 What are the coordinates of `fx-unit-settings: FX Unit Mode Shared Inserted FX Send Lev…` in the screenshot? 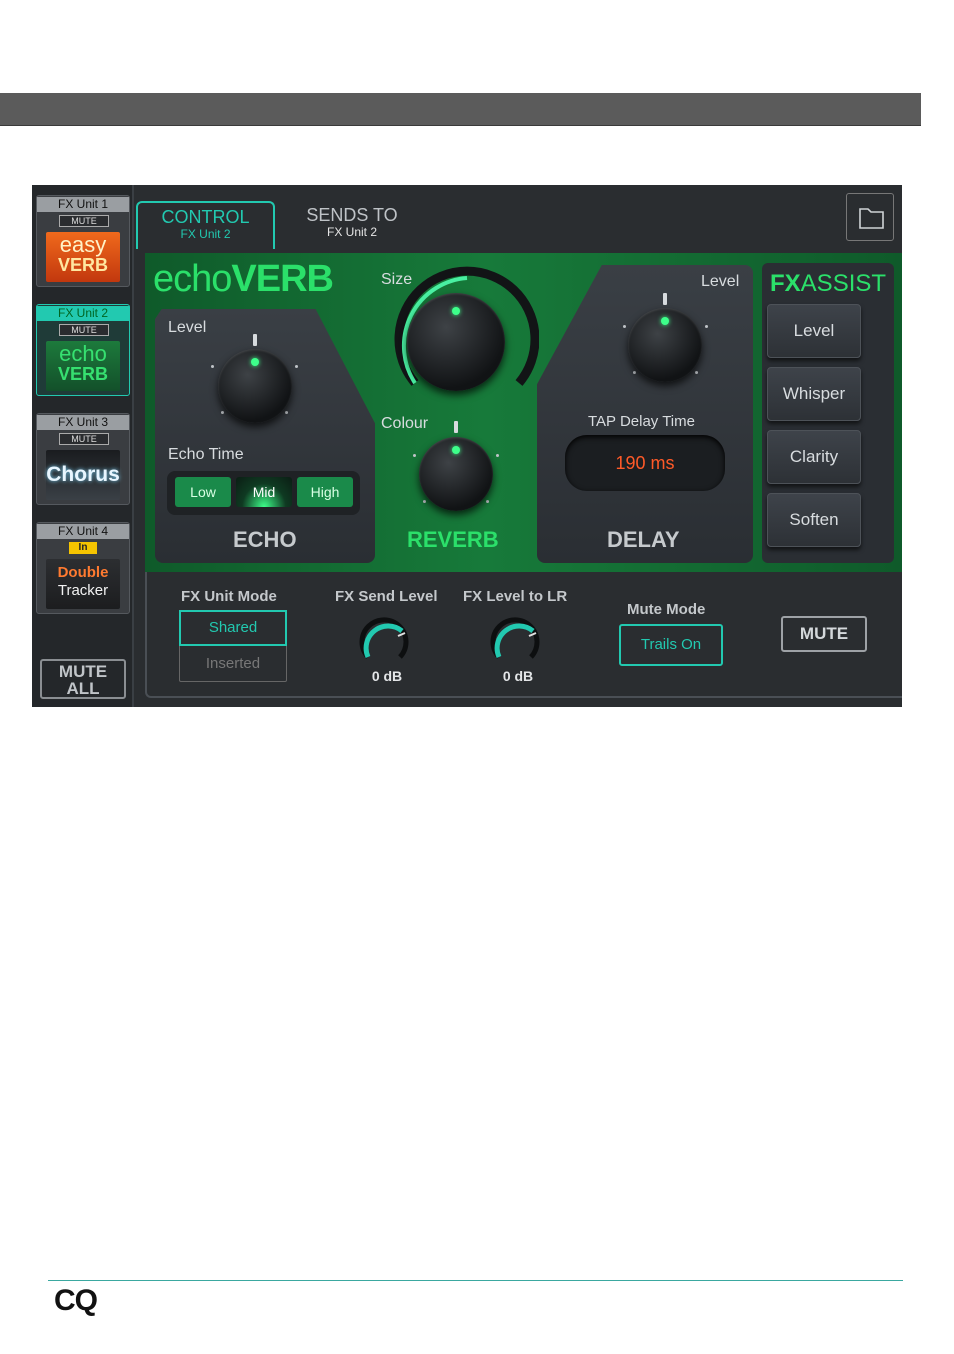 It's located at (523, 635).